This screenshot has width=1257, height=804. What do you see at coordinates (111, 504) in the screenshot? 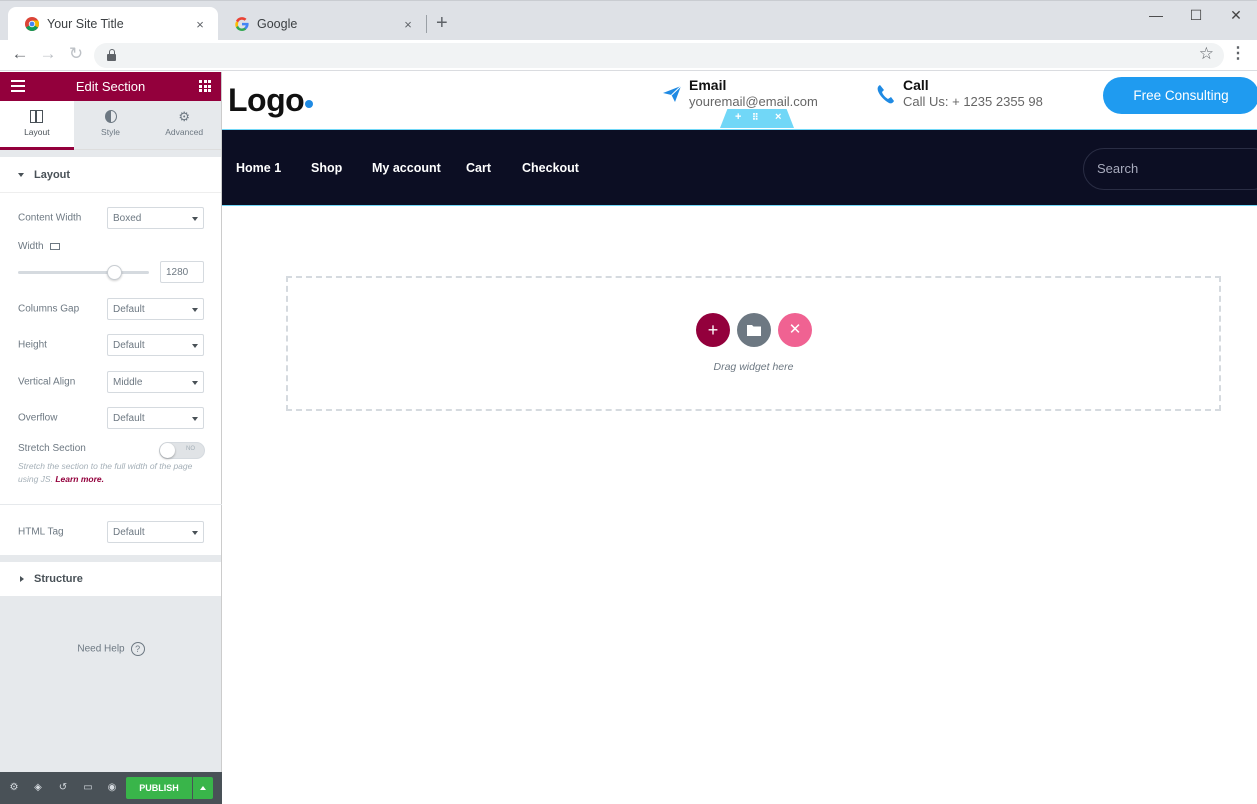
I see `divider` at bounding box center [111, 504].